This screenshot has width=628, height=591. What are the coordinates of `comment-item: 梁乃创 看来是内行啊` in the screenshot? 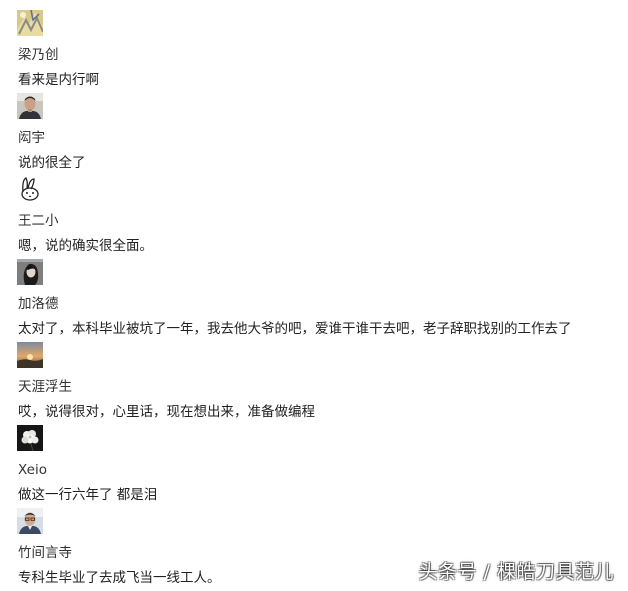 It's located at (317, 51).